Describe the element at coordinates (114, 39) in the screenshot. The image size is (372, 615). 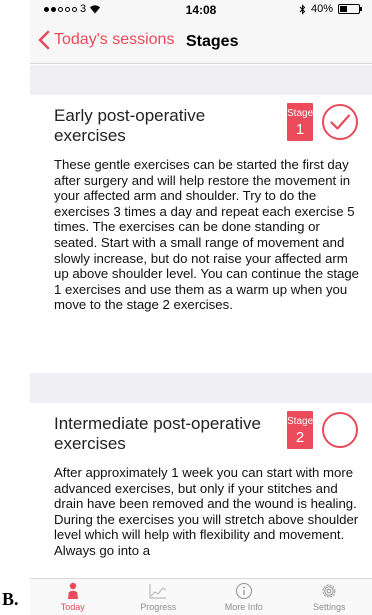
I see `back-button-label: Today's sessions` at that location.